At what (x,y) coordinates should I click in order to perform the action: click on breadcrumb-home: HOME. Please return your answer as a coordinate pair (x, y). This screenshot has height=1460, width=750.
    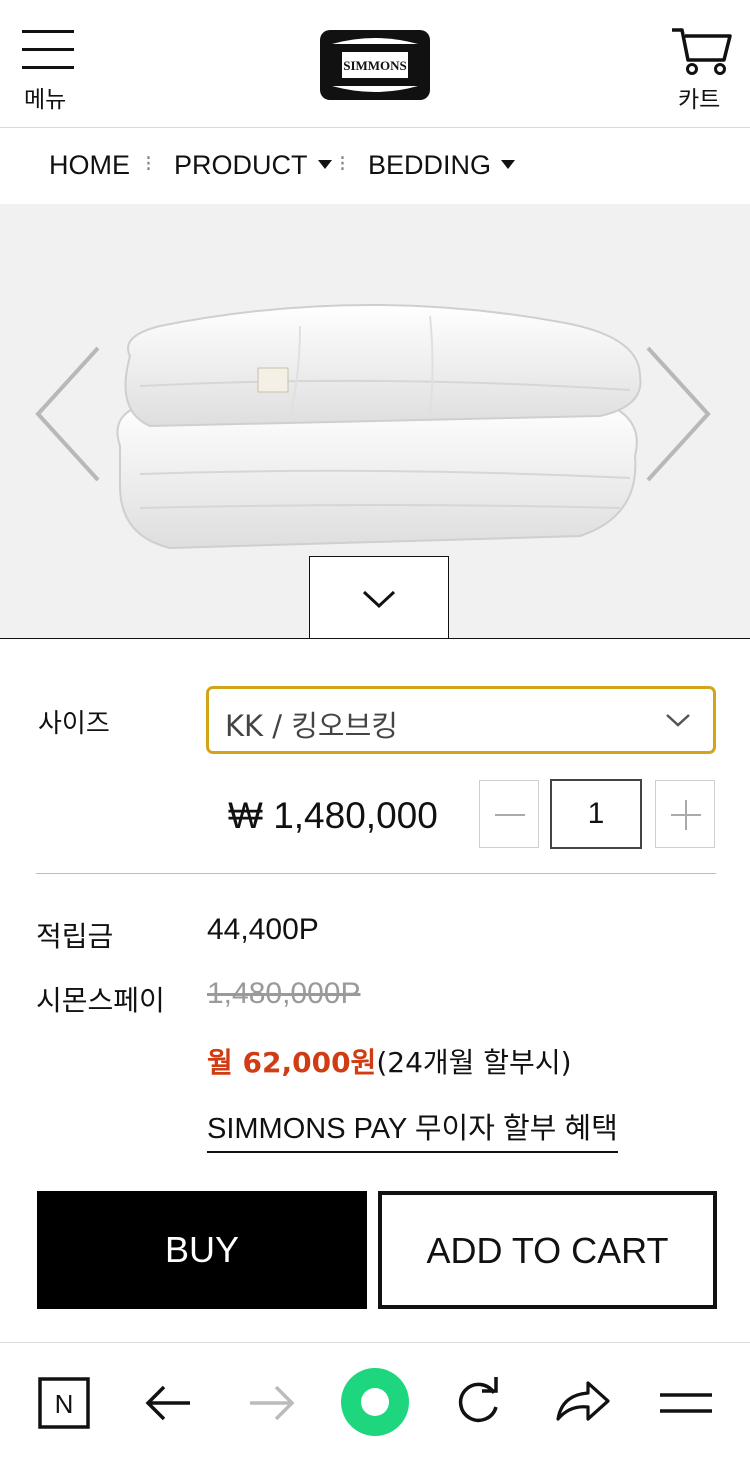
    Looking at the image, I should click on (89, 165).